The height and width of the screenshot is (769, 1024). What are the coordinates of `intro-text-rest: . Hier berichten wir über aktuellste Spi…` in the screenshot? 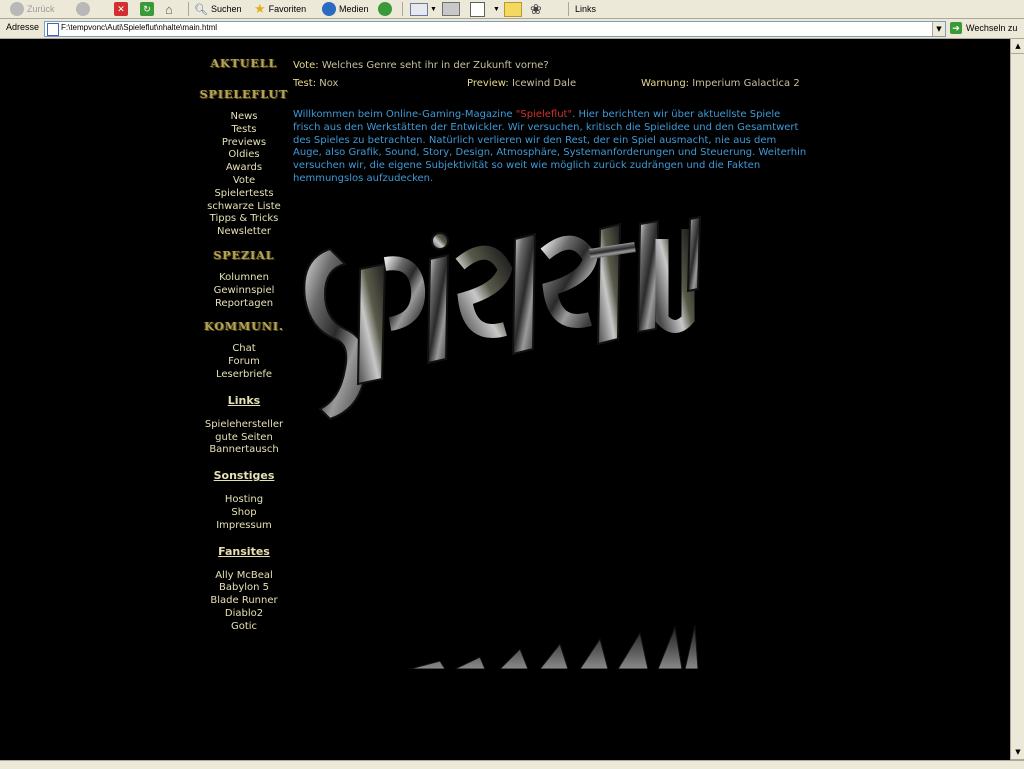 It's located at (550, 146).